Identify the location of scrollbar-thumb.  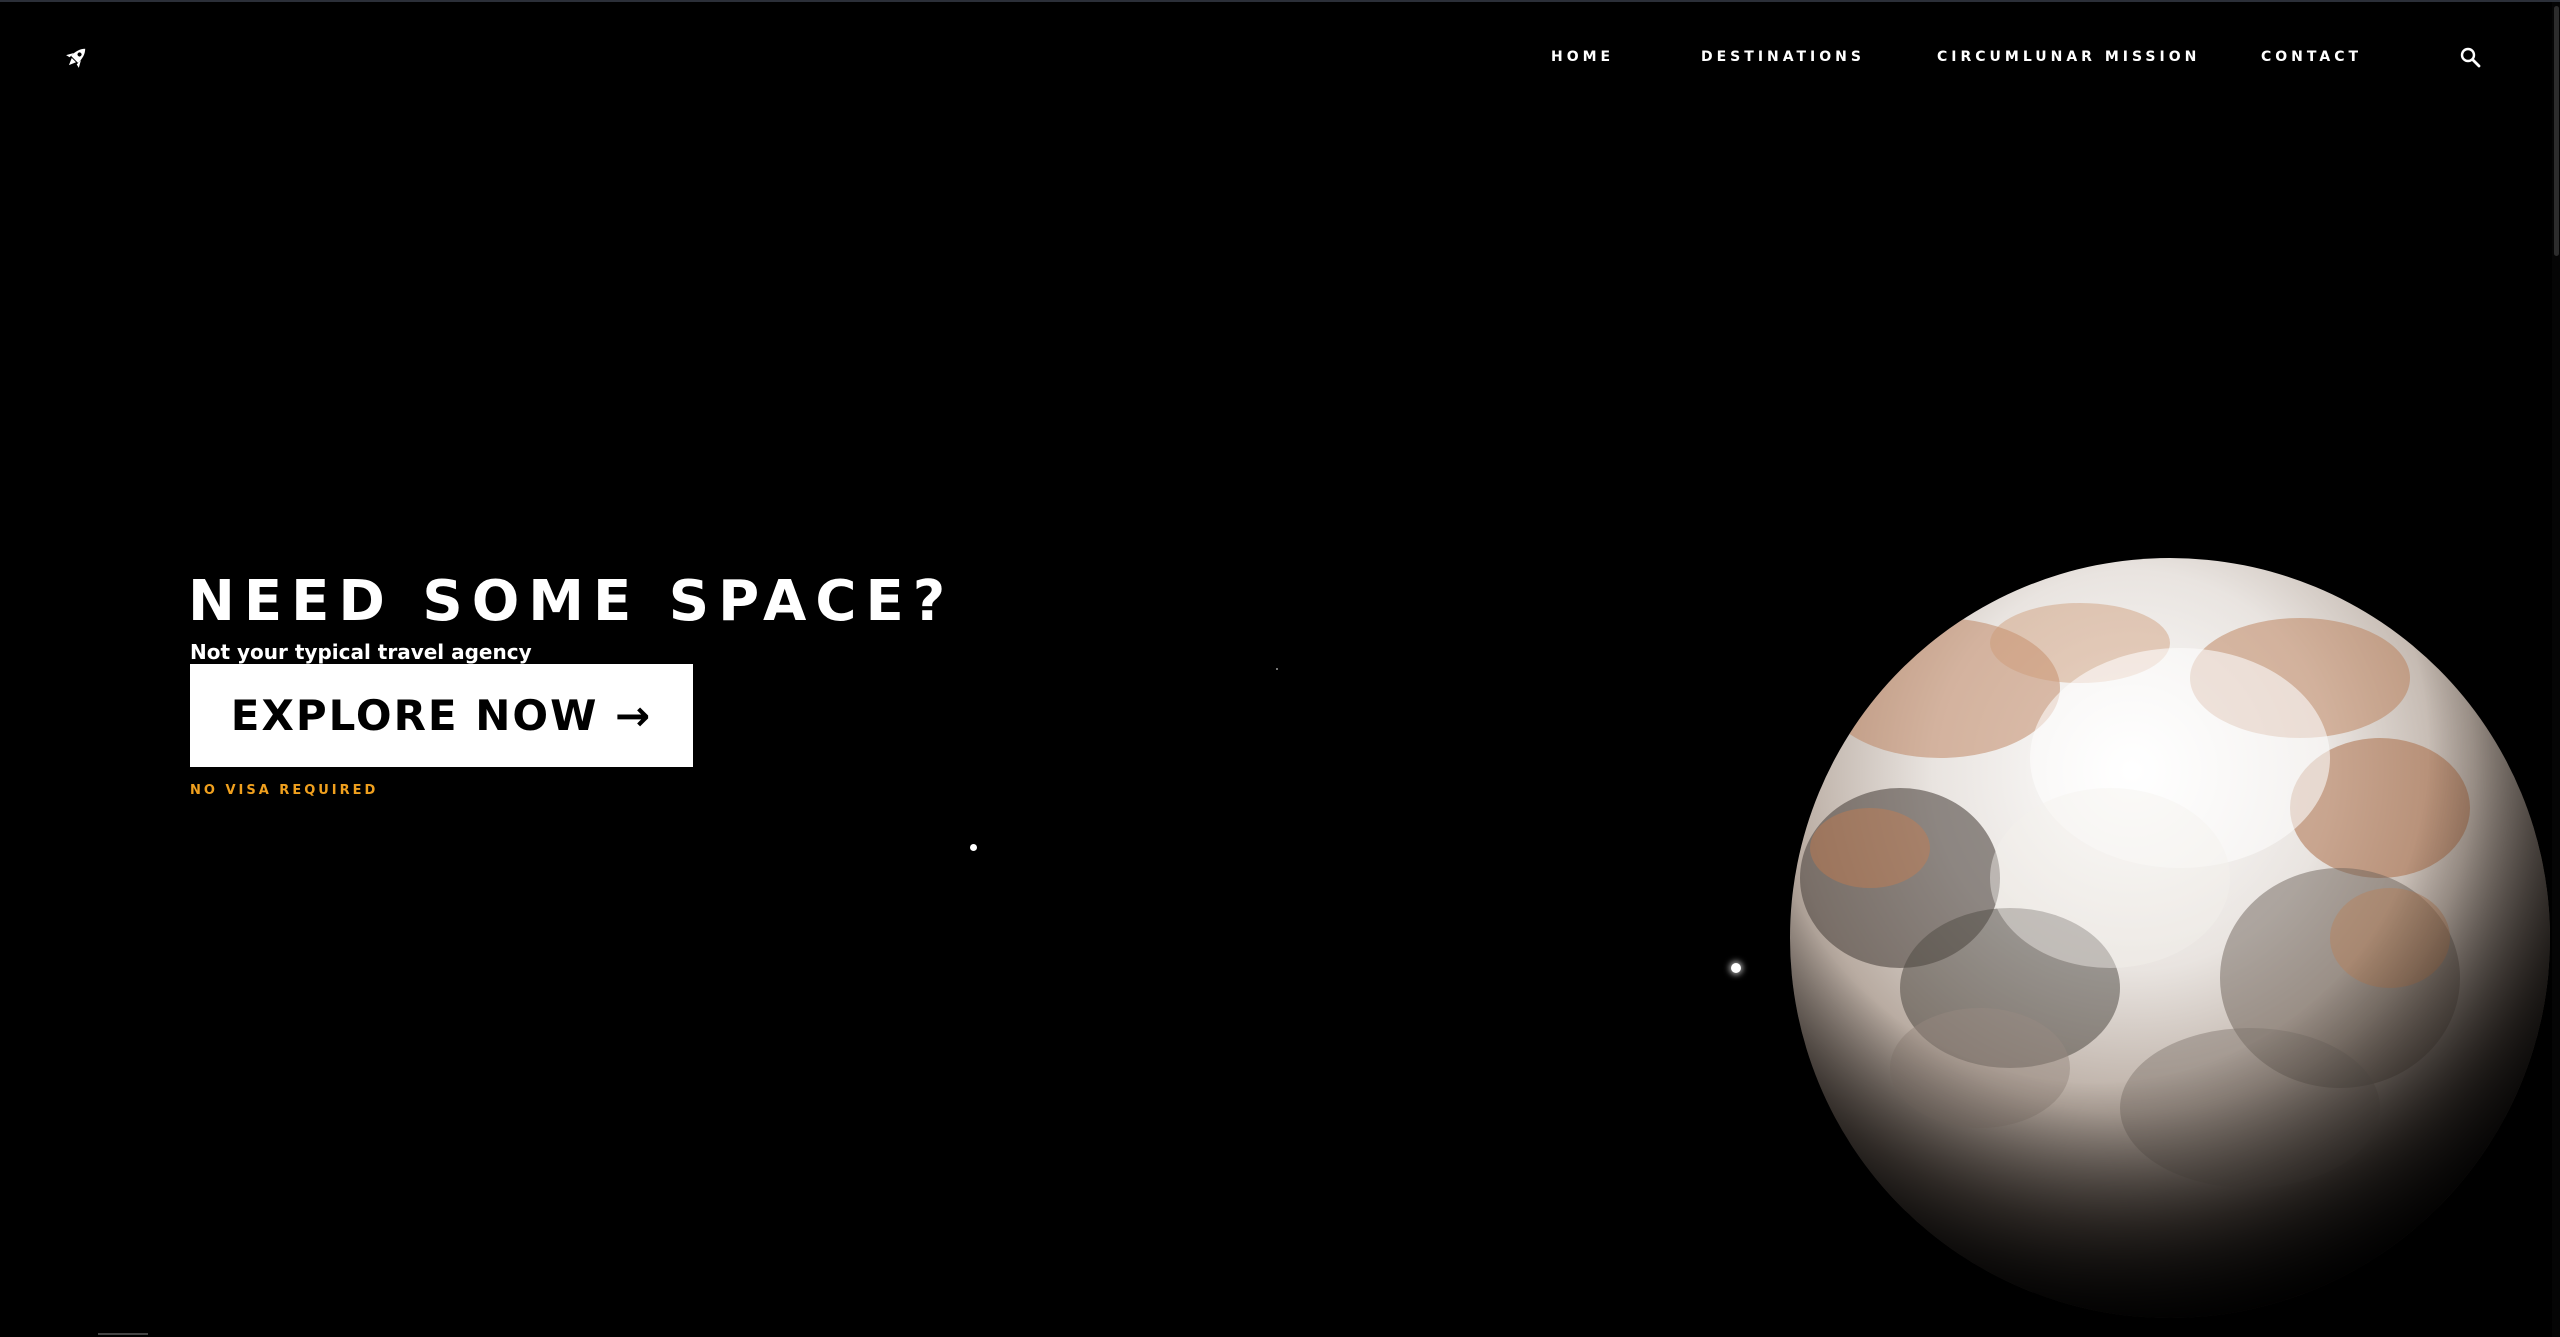
(2556, 131).